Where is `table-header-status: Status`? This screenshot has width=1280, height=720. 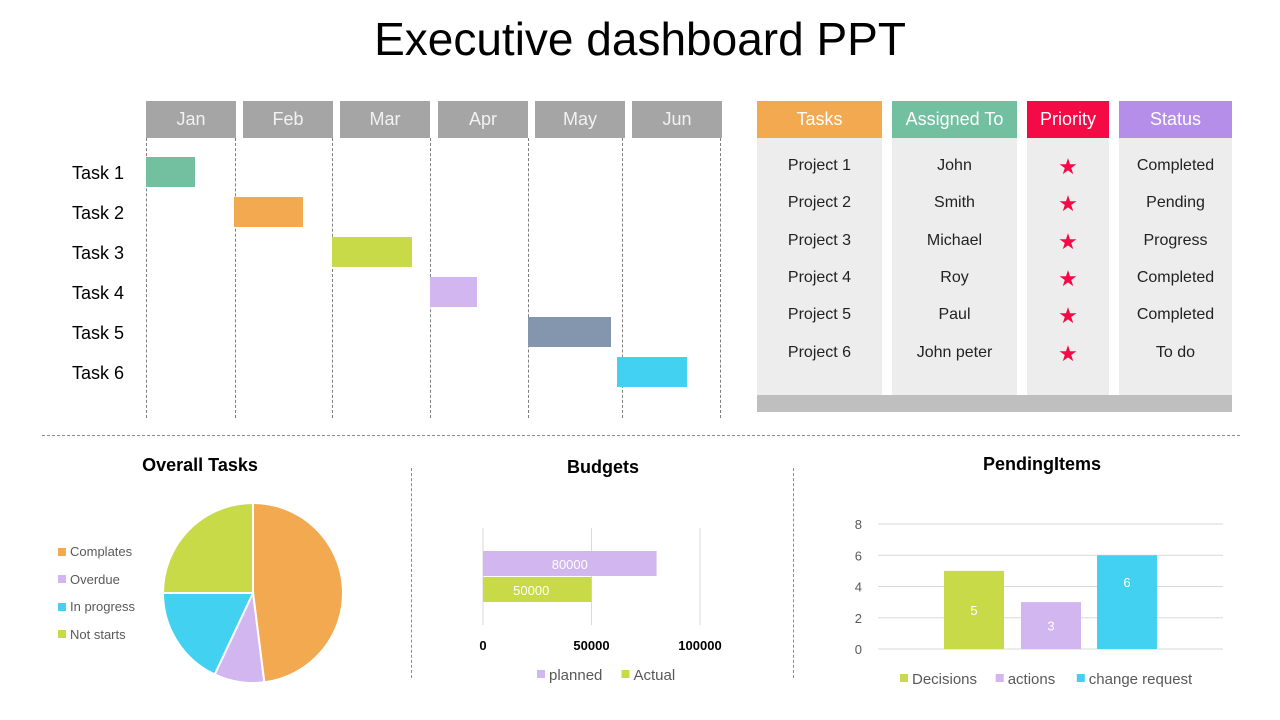
table-header-status: Status is located at coordinates (1175, 119).